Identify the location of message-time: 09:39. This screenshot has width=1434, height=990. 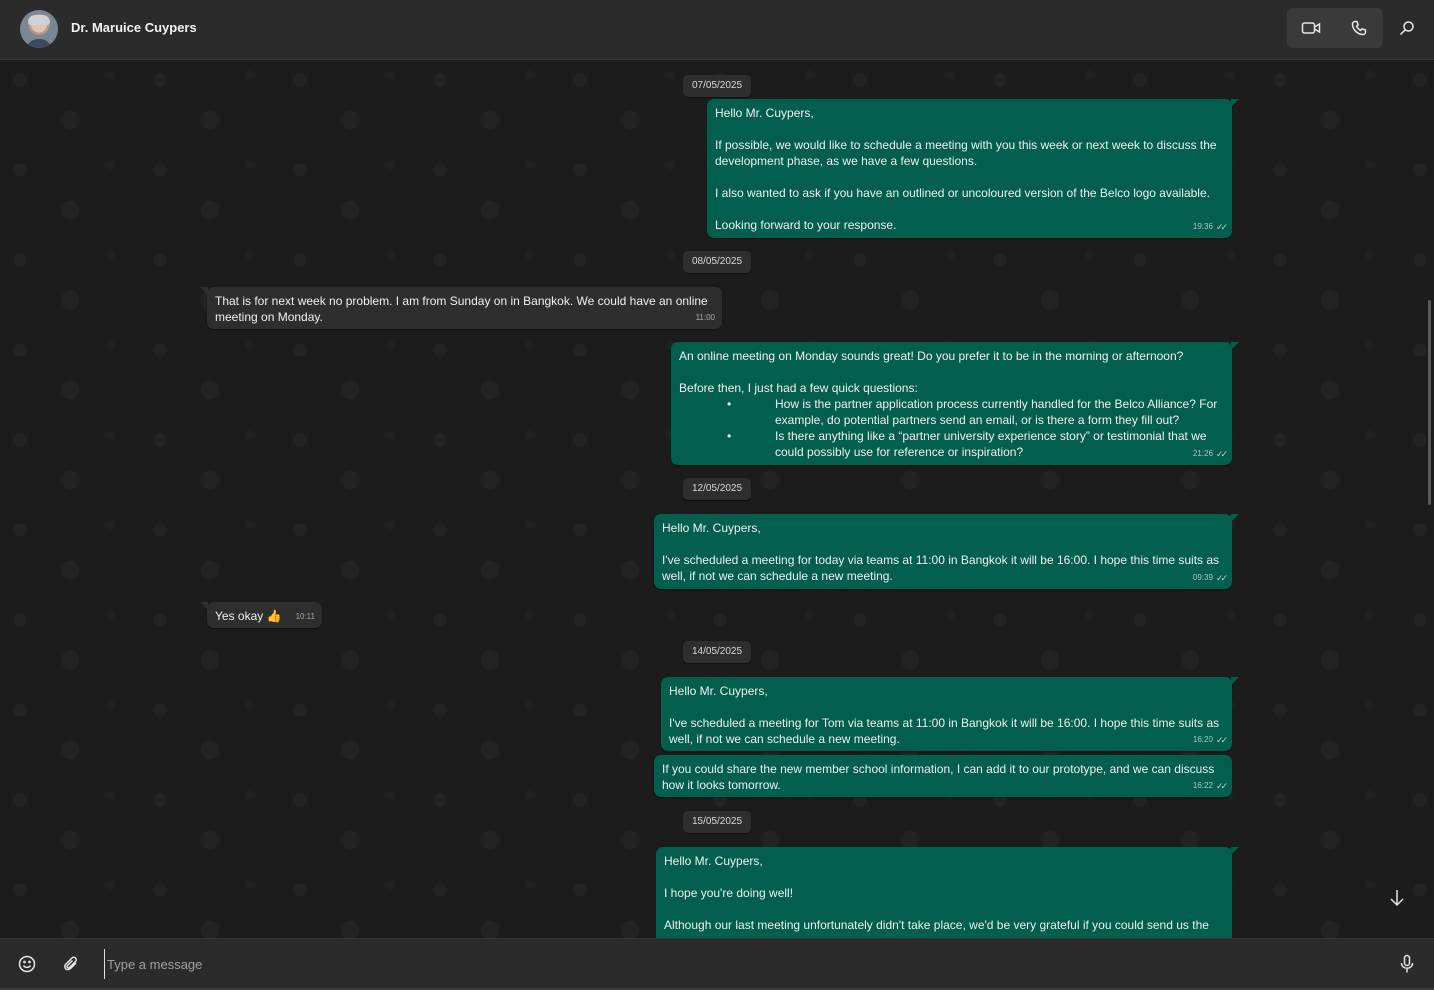
(1202, 577).